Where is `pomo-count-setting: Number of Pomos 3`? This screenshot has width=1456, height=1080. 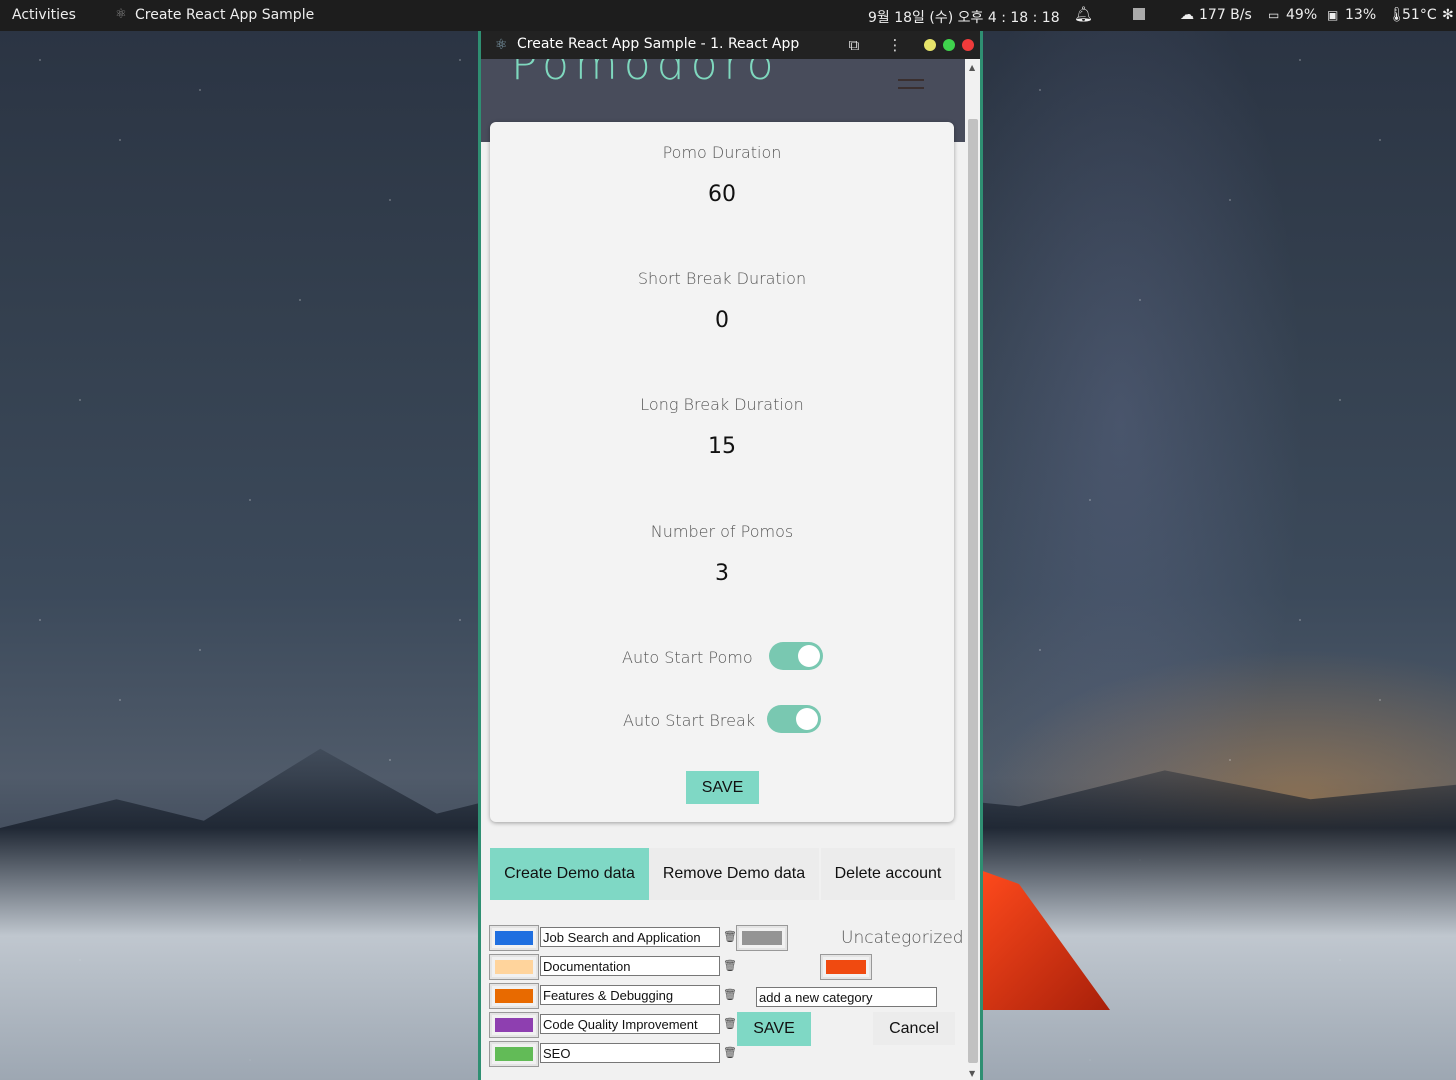
pomo-count-setting: Number of Pomos 3 is located at coordinates (722, 554).